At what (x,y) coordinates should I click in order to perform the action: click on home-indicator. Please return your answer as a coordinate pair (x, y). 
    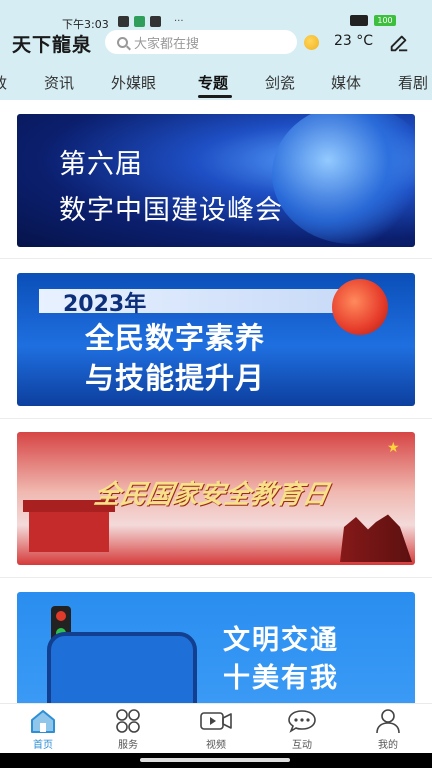
    Looking at the image, I should click on (215, 760).